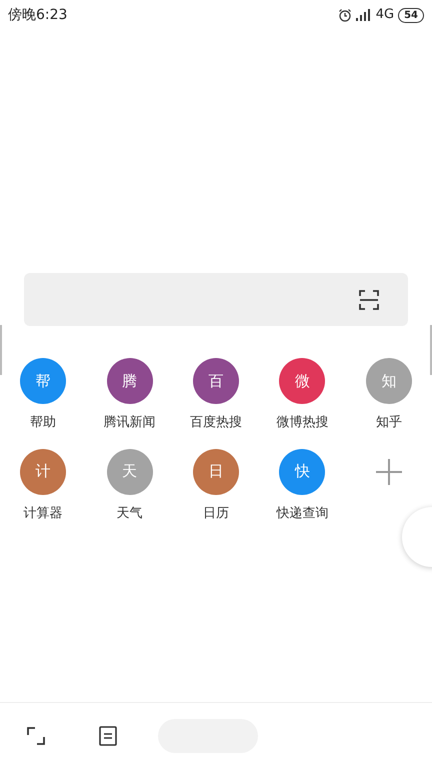 This screenshot has width=432, height=768. I want to click on shortcut-icon: 百, so click(215, 381).